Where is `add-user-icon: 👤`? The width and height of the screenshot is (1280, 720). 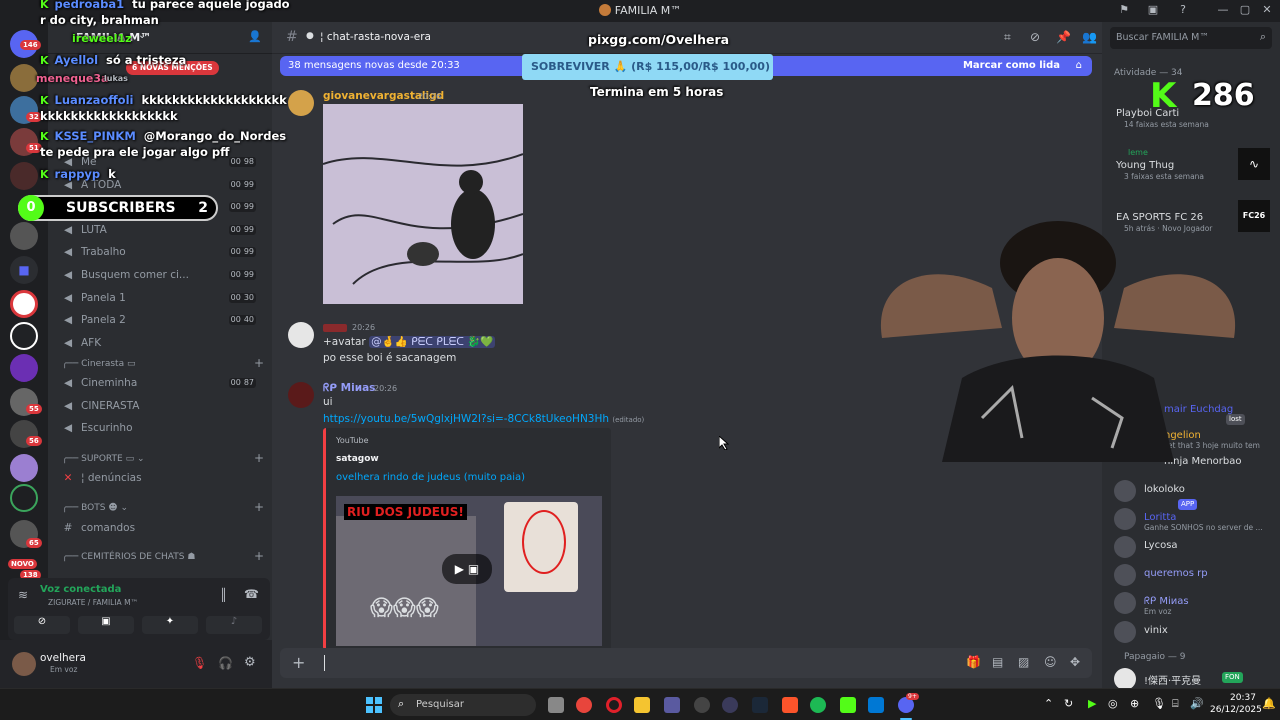
add-user-icon: 👤 is located at coordinates (255, 36).